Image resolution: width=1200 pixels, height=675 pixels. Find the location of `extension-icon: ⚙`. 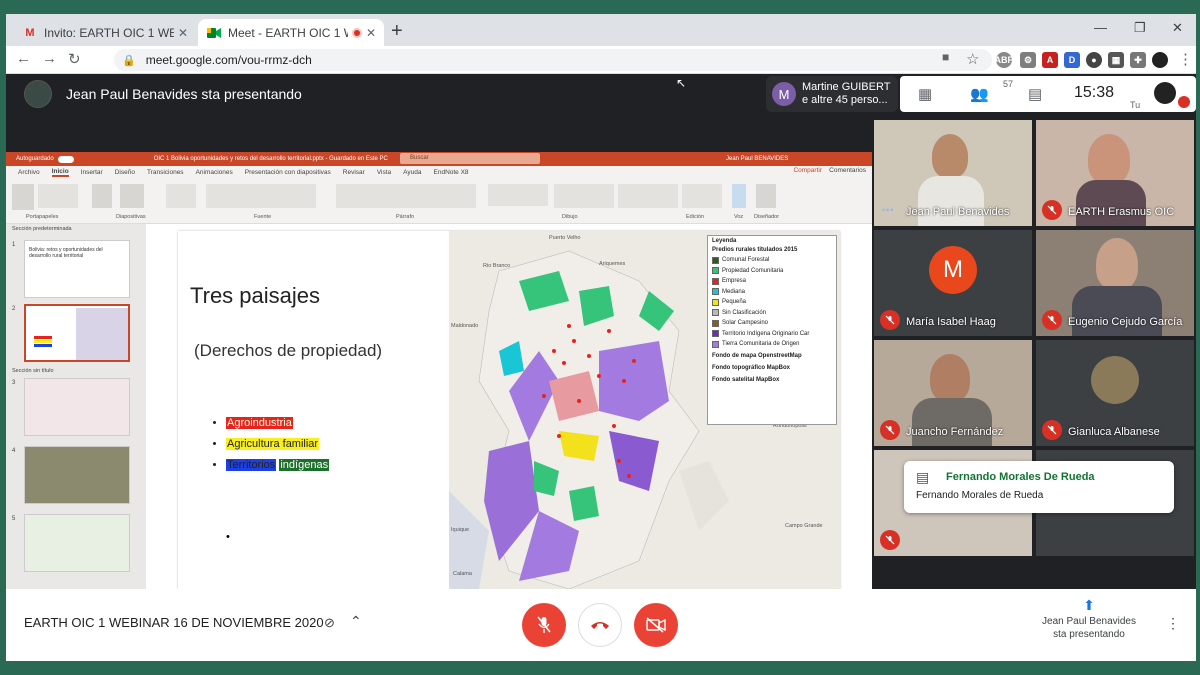

extension-icon: ⚙ is located at coordinates (1028, 60).